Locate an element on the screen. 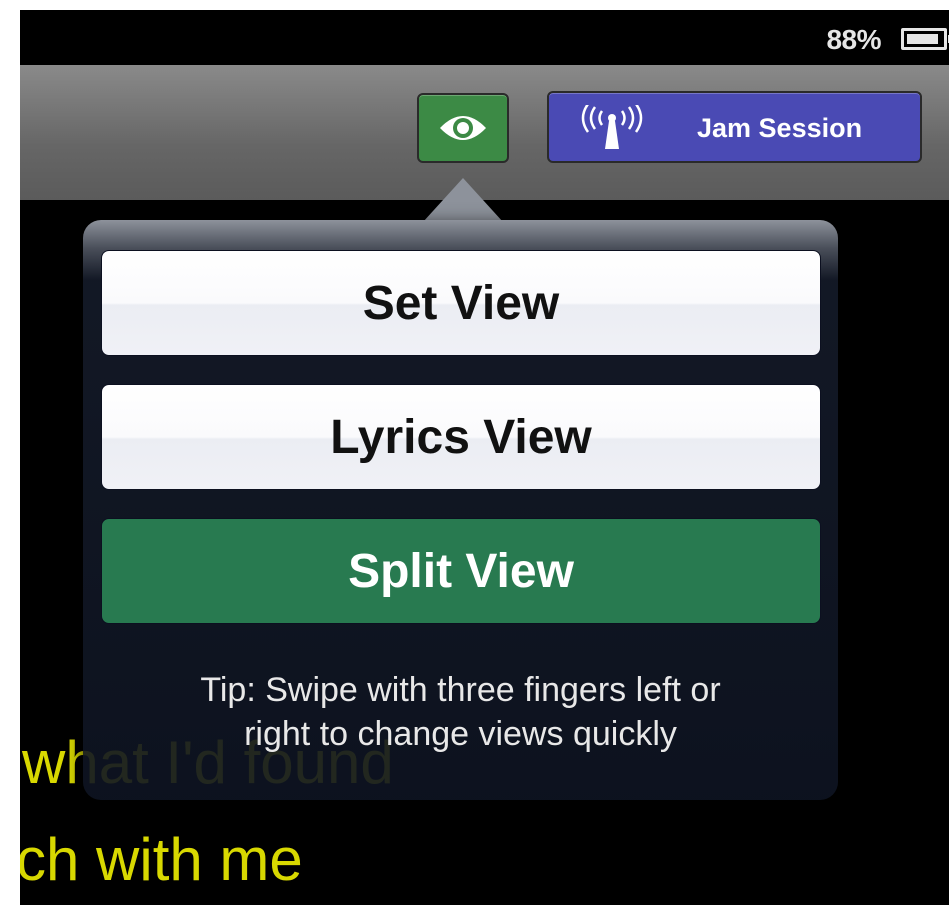 This screenshot has height=905, width=949. status-bar: 88% is located at coordinates (484, 37).